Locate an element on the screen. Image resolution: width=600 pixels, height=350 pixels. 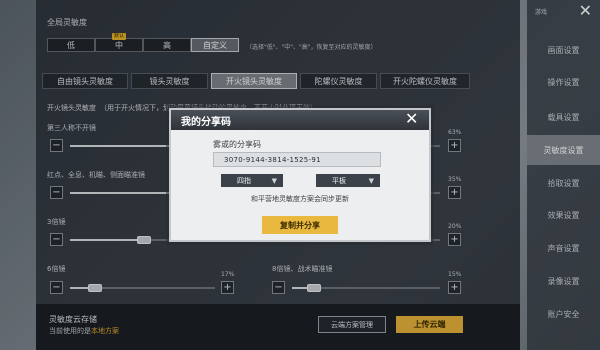
copy-and-share-button: 复制并分享 is located at coordinates (300, 225).